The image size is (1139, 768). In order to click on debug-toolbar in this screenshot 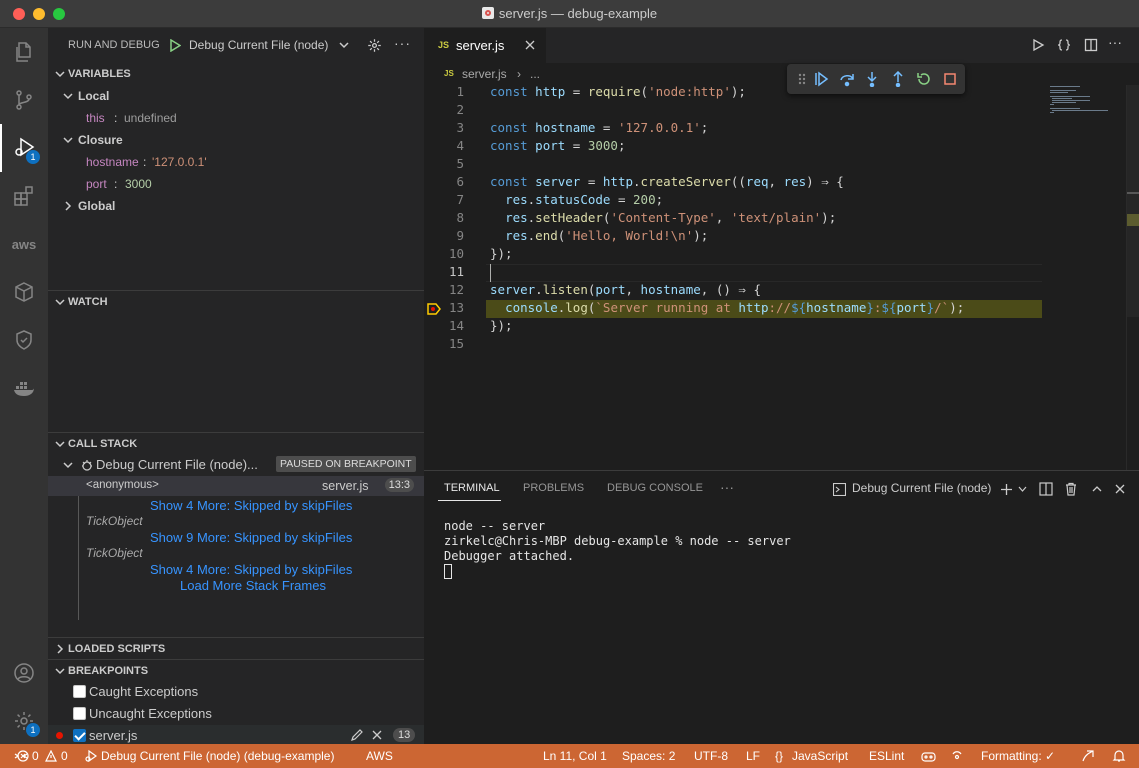, I will do `click(876, 79)`.